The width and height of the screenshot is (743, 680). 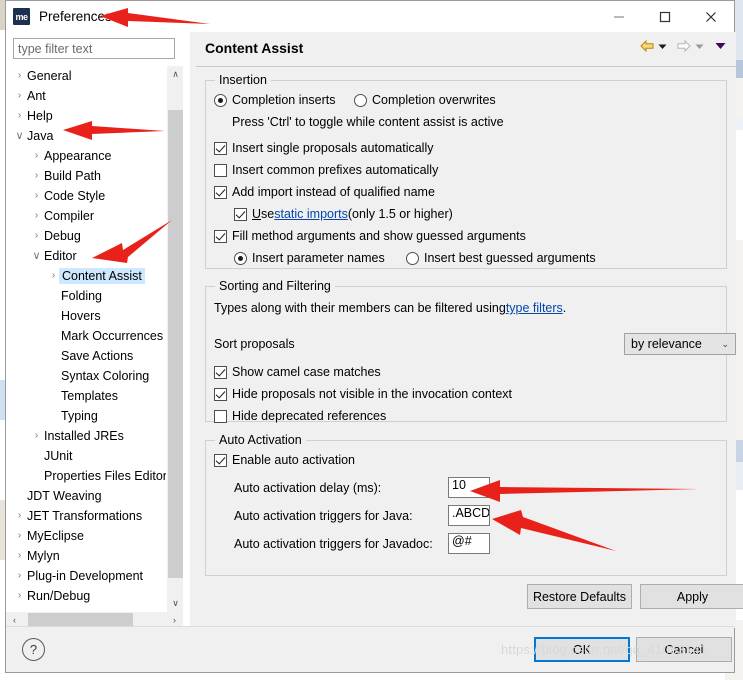 I want to click on tree-item: Syntax Coloring, so click(x=86, y=376).